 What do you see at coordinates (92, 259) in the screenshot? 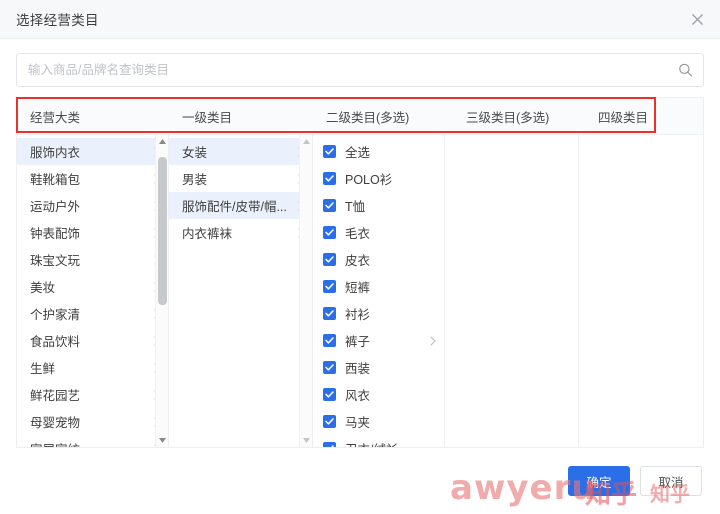
I see `list-item: 珠宝文玩` at bounding box center [92, 259].